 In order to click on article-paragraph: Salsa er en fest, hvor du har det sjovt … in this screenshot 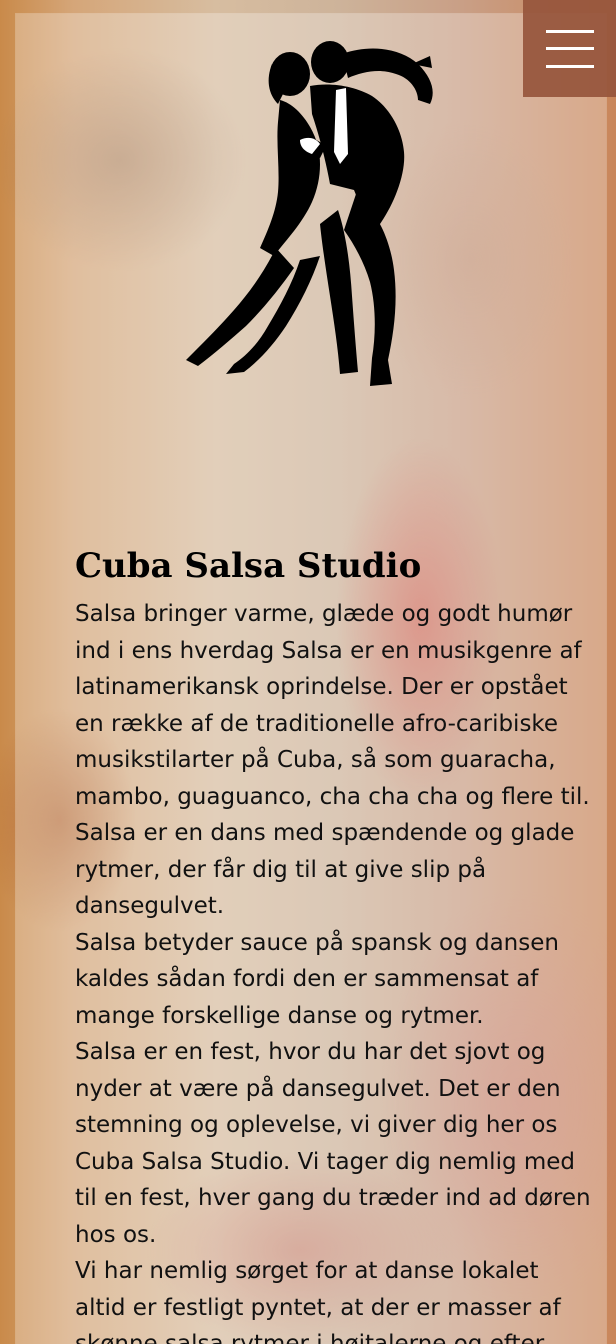, I will do `click(333, 1143)`.